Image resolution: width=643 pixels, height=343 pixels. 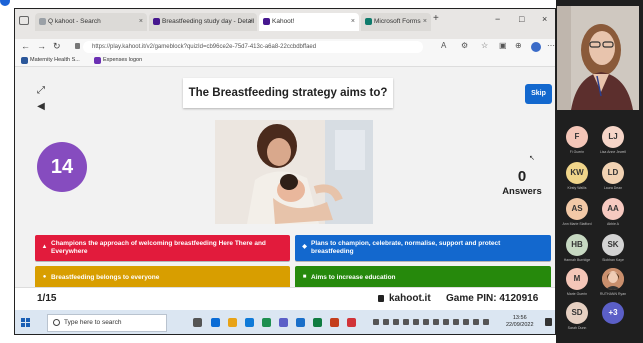 I want to click on search-icon, so click(x=56, y=322).